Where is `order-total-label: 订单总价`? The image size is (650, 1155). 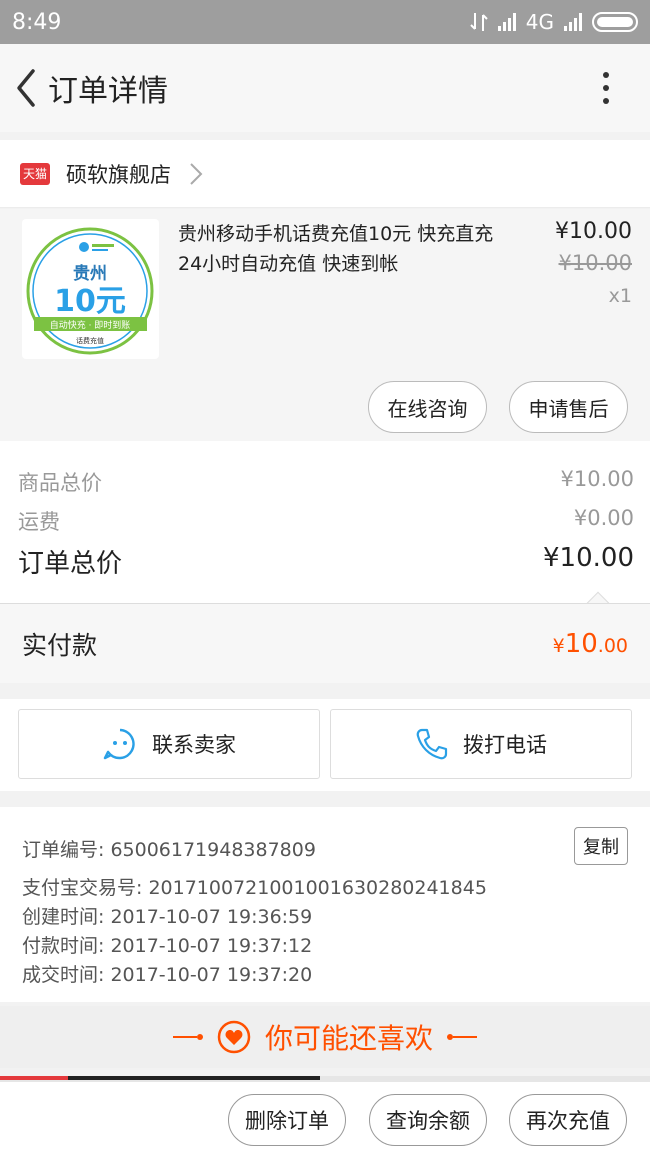
order-total-label: 订单总价 is located at coordinates (70, 564).